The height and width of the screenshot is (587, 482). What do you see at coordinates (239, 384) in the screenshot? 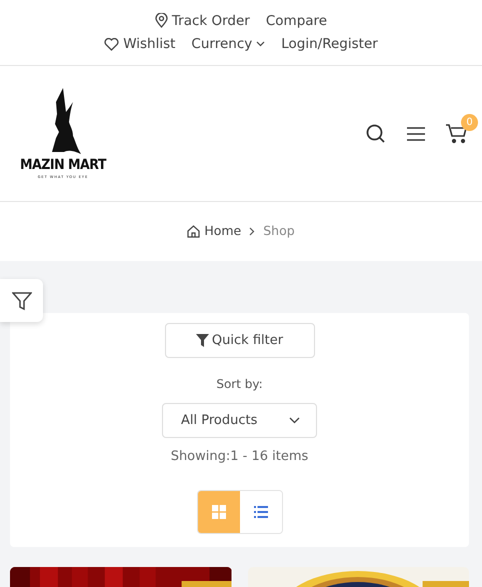
I see `sort-label: Sort by:` at bounding box center [239, 384].